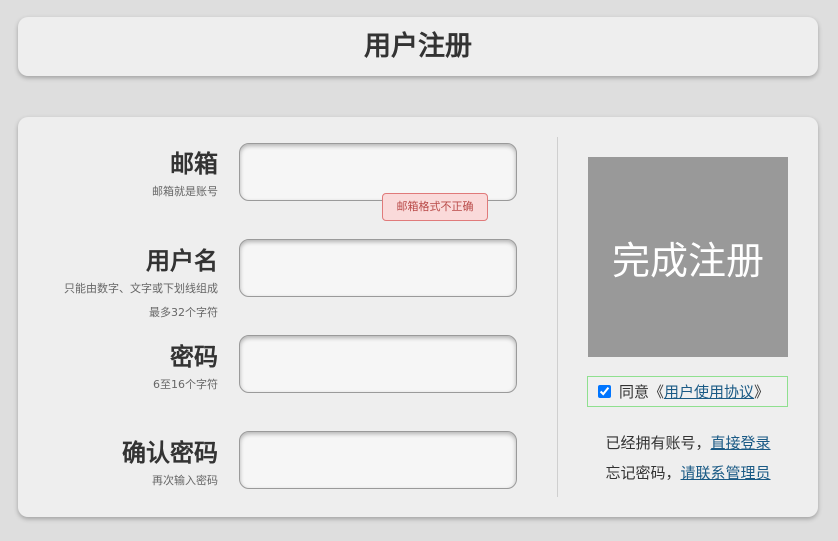 The height and width of the screenshot is (541, 838). I want to click on username-field, so click(378, 268).